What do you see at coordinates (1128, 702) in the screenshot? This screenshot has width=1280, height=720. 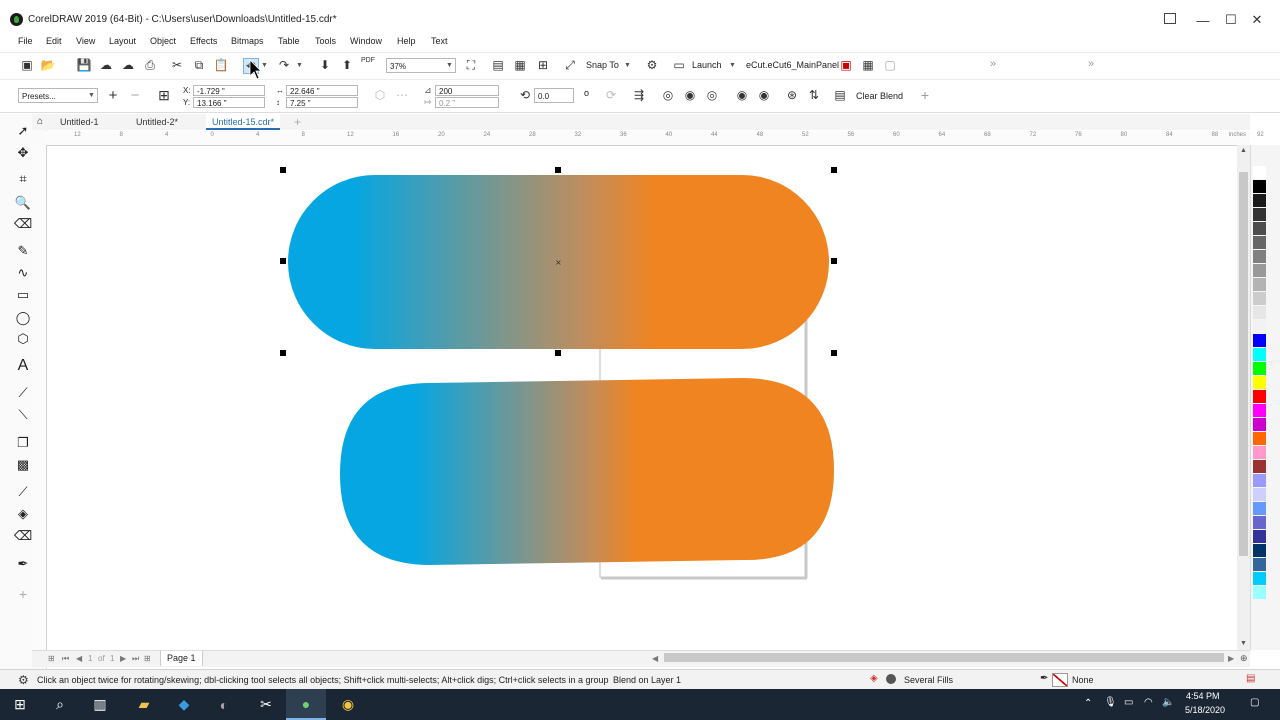 I see `battery-icon: ▭` at bounding box center [1128, 702].